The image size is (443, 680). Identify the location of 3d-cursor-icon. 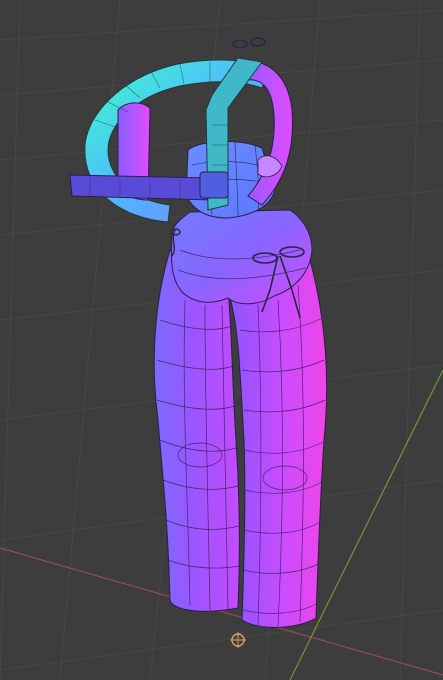
(238, 640).